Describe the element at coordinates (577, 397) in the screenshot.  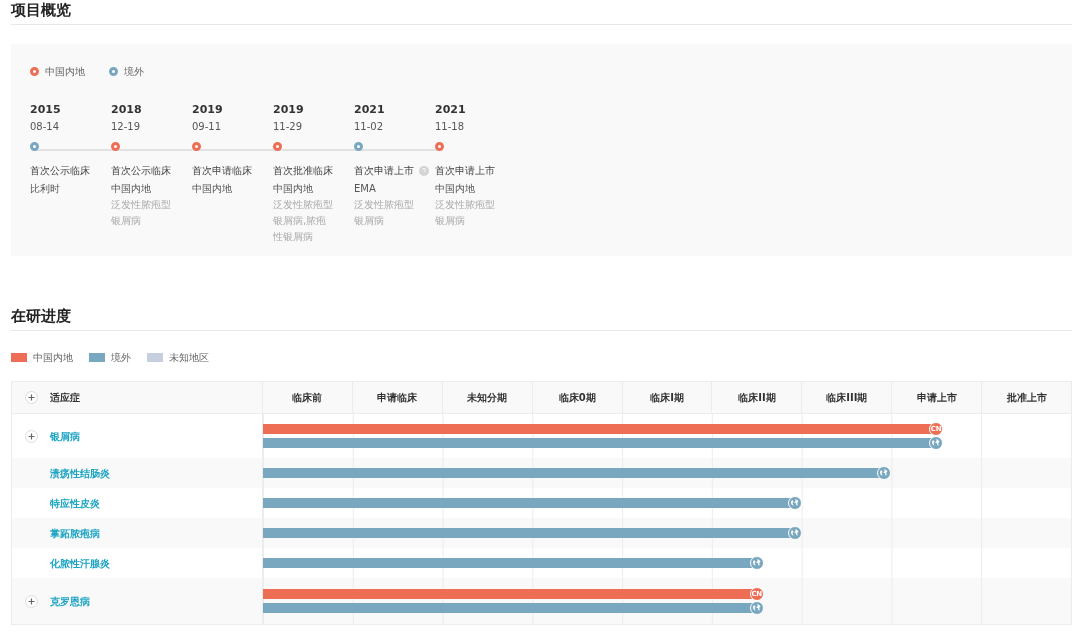
I see `column-header: 临床0期` at that location.